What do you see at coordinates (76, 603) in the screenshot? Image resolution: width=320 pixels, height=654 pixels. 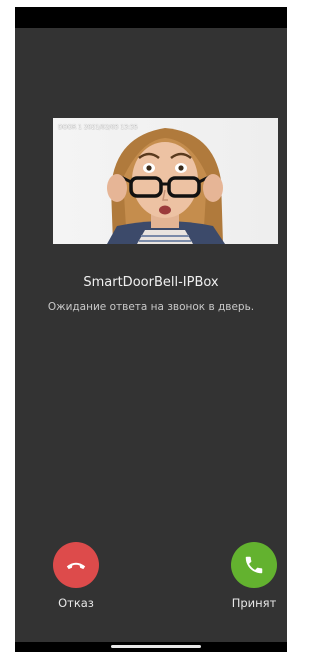 I see `decline-label: Отказ` at bounding box center [76, 603].